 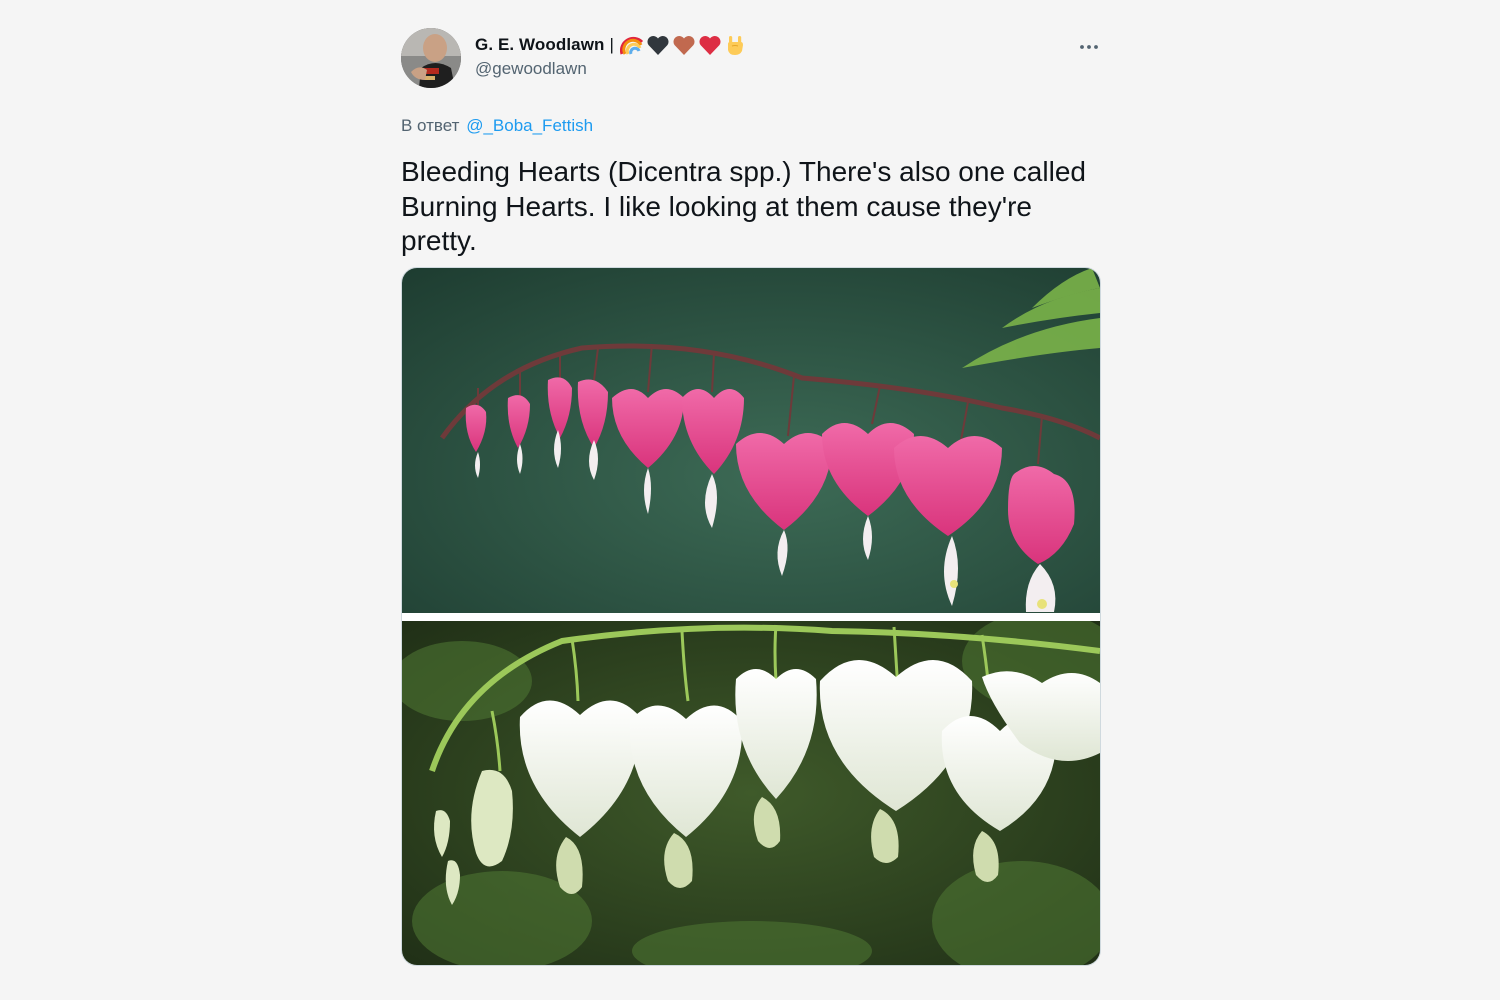 What do you see at coordinates (710, 45) in the screenshot?
I see `red-heart-icon` at bounding box center [710, 45].